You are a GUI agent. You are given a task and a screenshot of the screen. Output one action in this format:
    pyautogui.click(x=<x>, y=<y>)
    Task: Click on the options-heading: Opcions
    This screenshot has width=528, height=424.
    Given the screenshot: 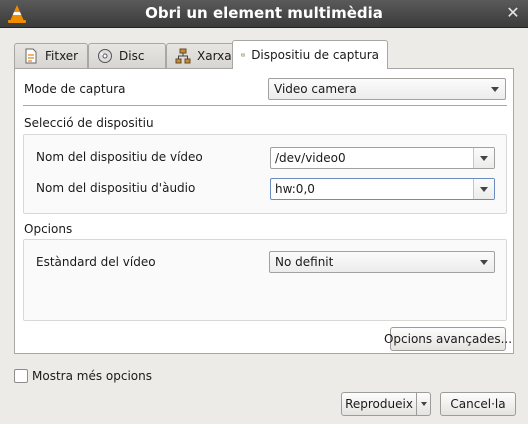 What is the action you would take?
    pyautogui.click(x=48, y=229)
    